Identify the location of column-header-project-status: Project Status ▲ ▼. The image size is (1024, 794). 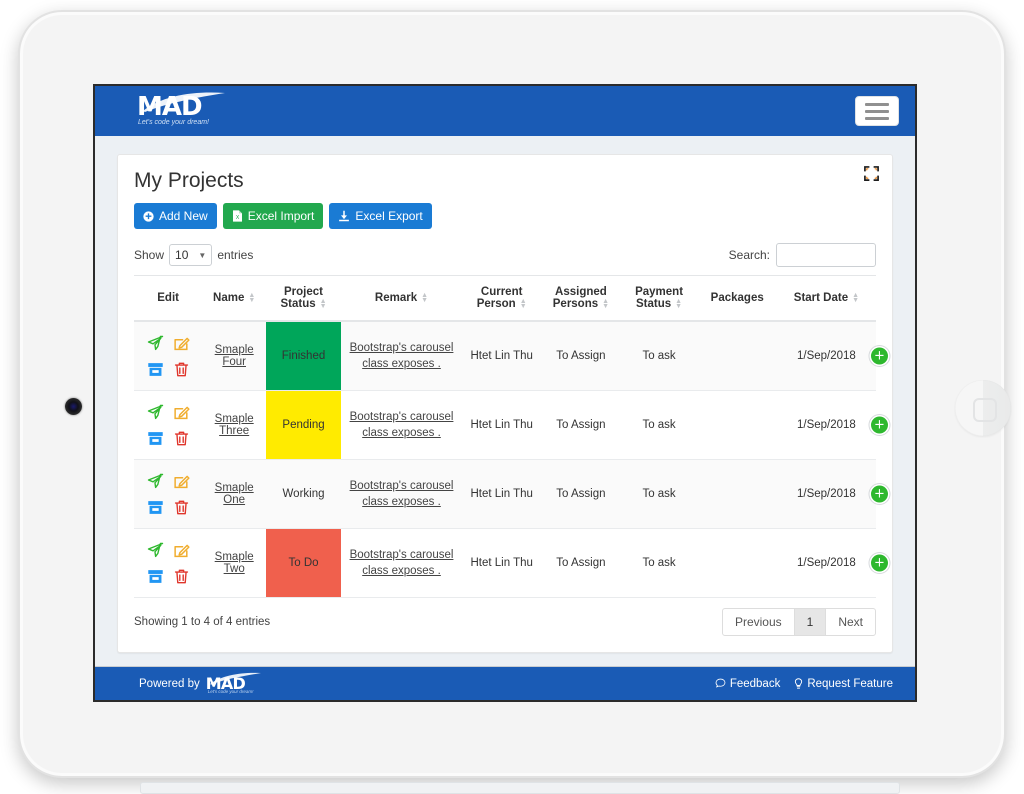
(303, 298).